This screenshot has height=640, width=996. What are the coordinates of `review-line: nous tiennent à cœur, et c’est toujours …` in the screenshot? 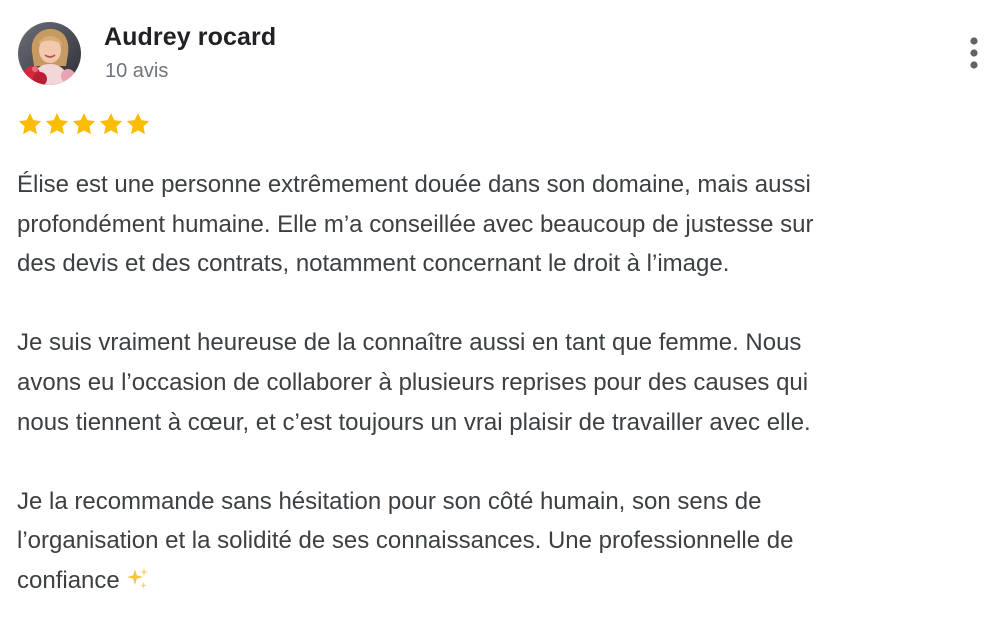 It's located at (414, 422).